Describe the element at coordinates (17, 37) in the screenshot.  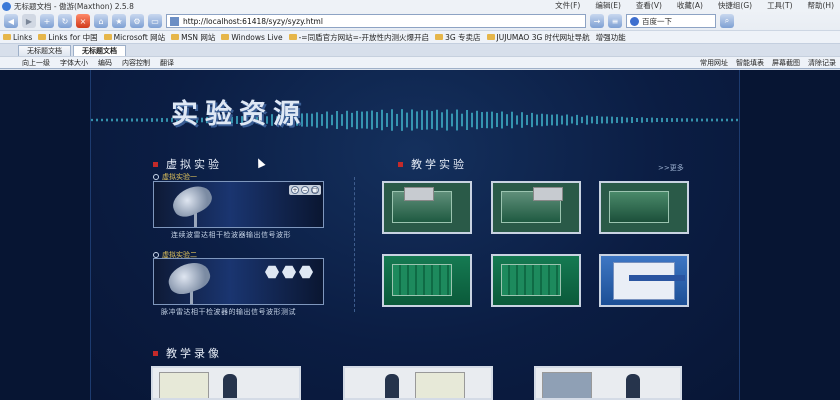
I see `links-bar-item: Links` at that location.